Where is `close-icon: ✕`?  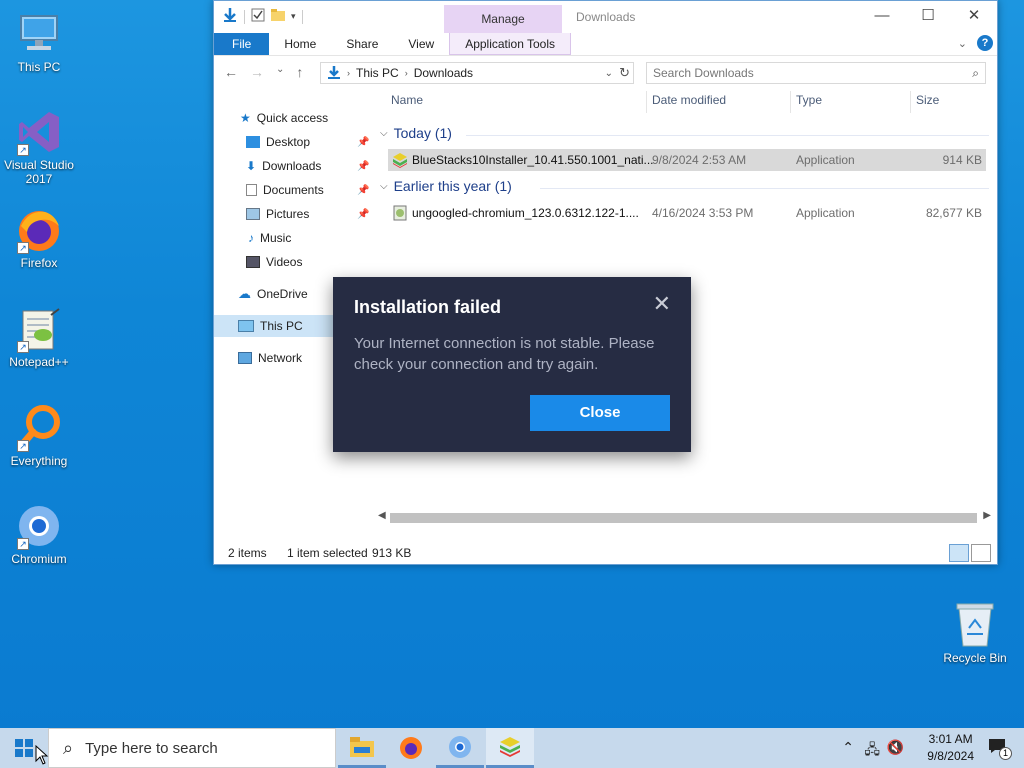 close-icon: ✕ is located at coordinates (662, 304).